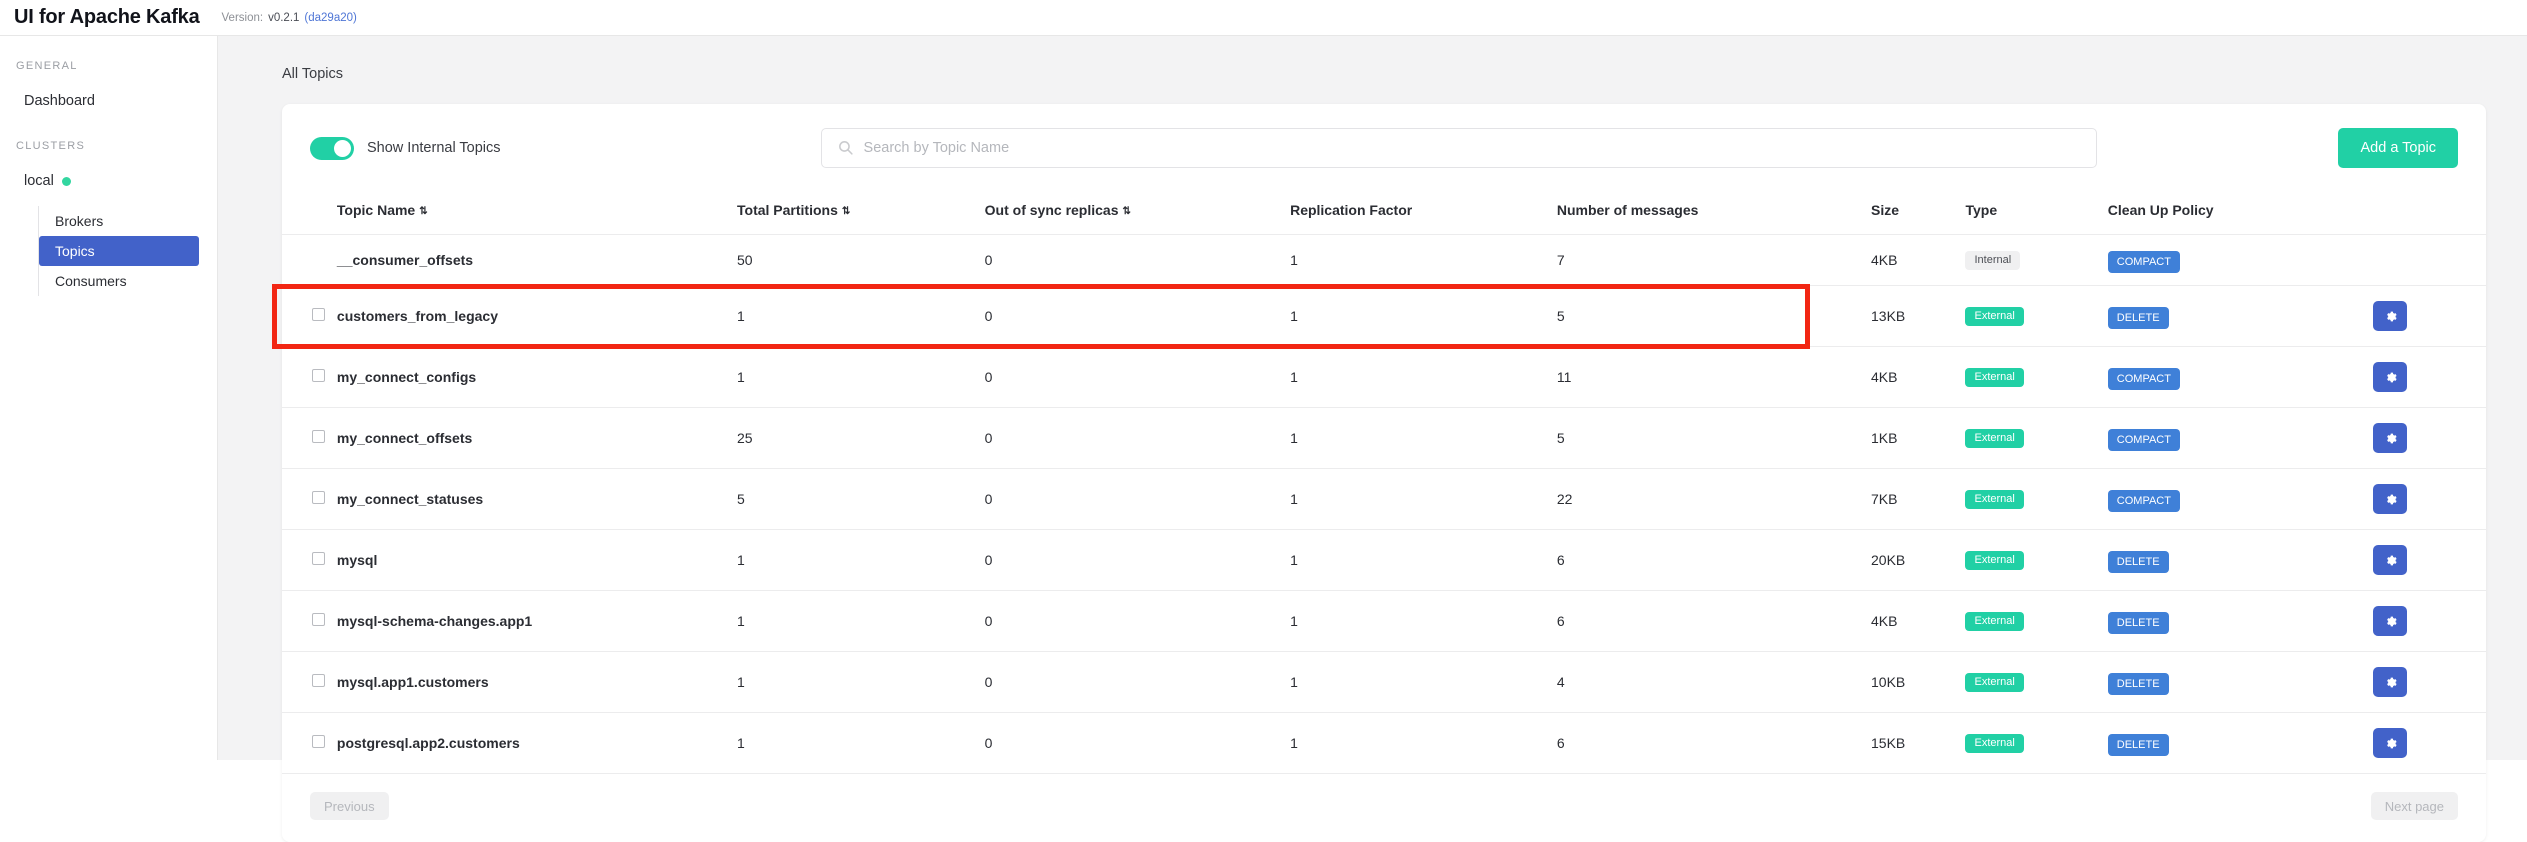 This screenshot has width=2527, height=842. What do you see at coordinates (332, 148) in the screenshot?
I see `show-internal-topics-toggle` at bounding box center [332, 148].